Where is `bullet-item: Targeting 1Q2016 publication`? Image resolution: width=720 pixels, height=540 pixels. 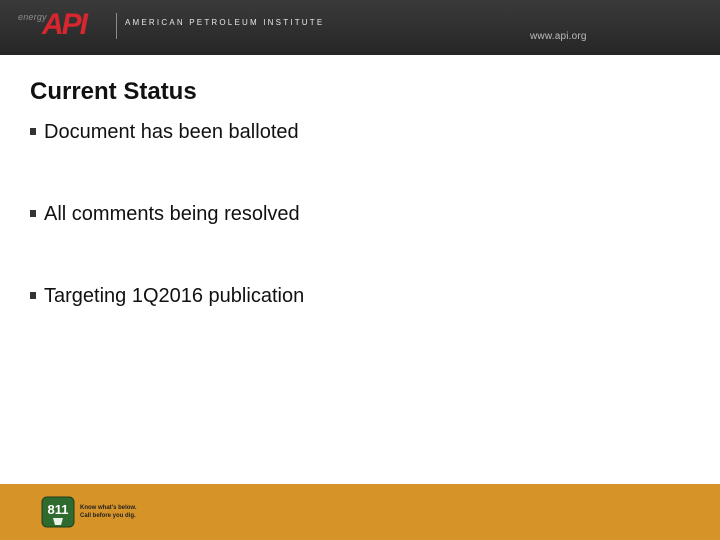
bullet-item: Targeting 1Q2016 publication is located at coordinates (167, 296).